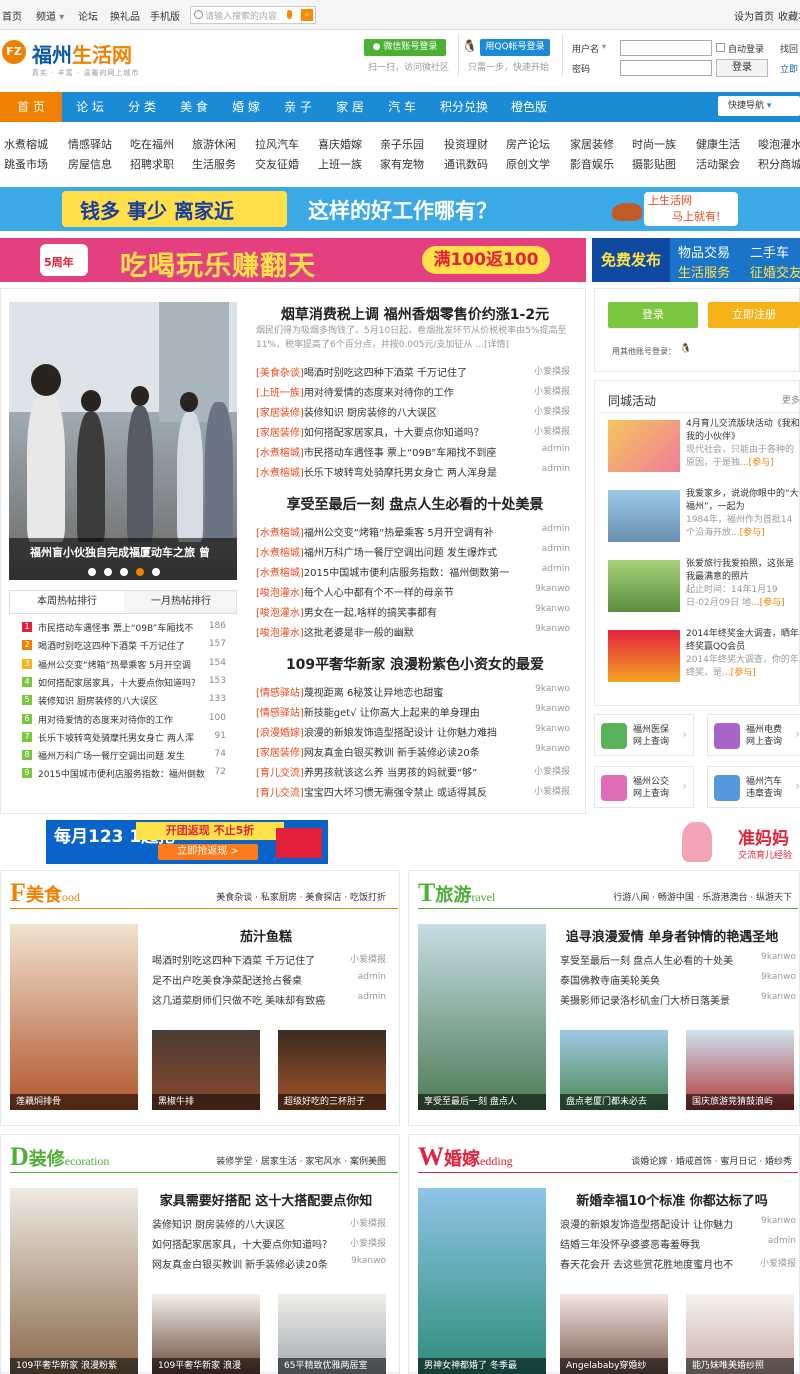 Image resolution: width=800 pixels, height=1374 pixels. I want to click on section-list-item: 喝酒时别吃这四种下酒菜 千万记住了 小爱摸报, so click(269, 959).